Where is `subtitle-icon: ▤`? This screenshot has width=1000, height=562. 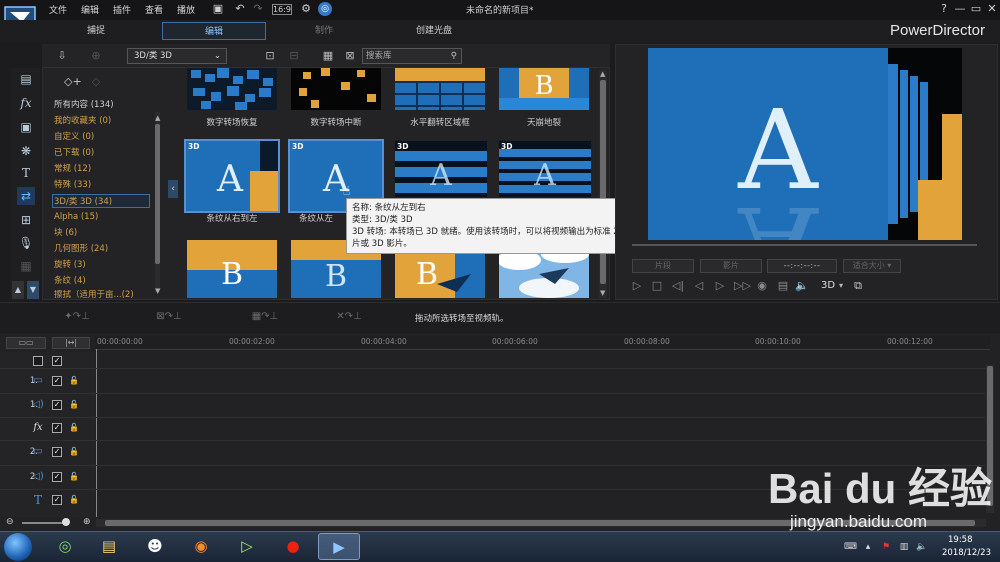
subtitle-icon: ▤ is located at coordinates (783, 286).